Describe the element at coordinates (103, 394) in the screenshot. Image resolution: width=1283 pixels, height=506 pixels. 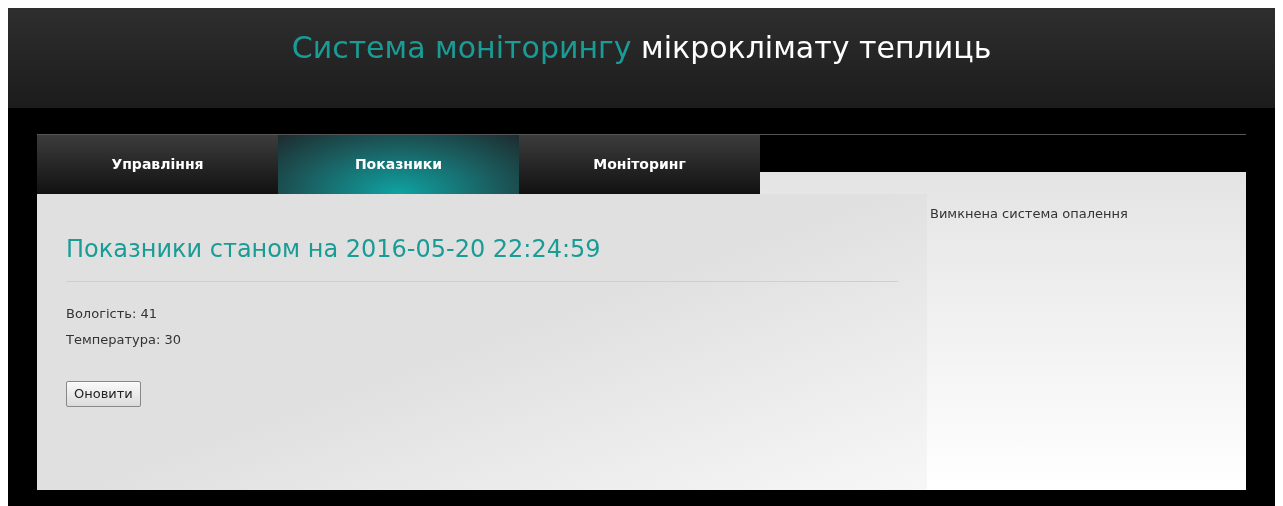
I see `refresh-button: Оновити` at that location.